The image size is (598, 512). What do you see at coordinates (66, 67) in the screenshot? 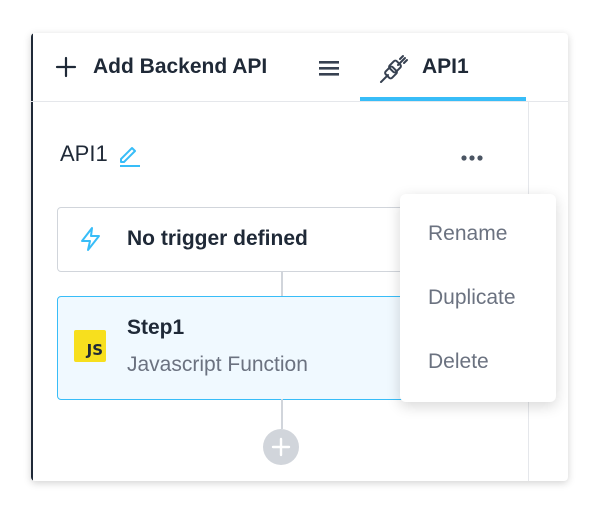
I see `plus-icon` at bounding box center [66, 67].